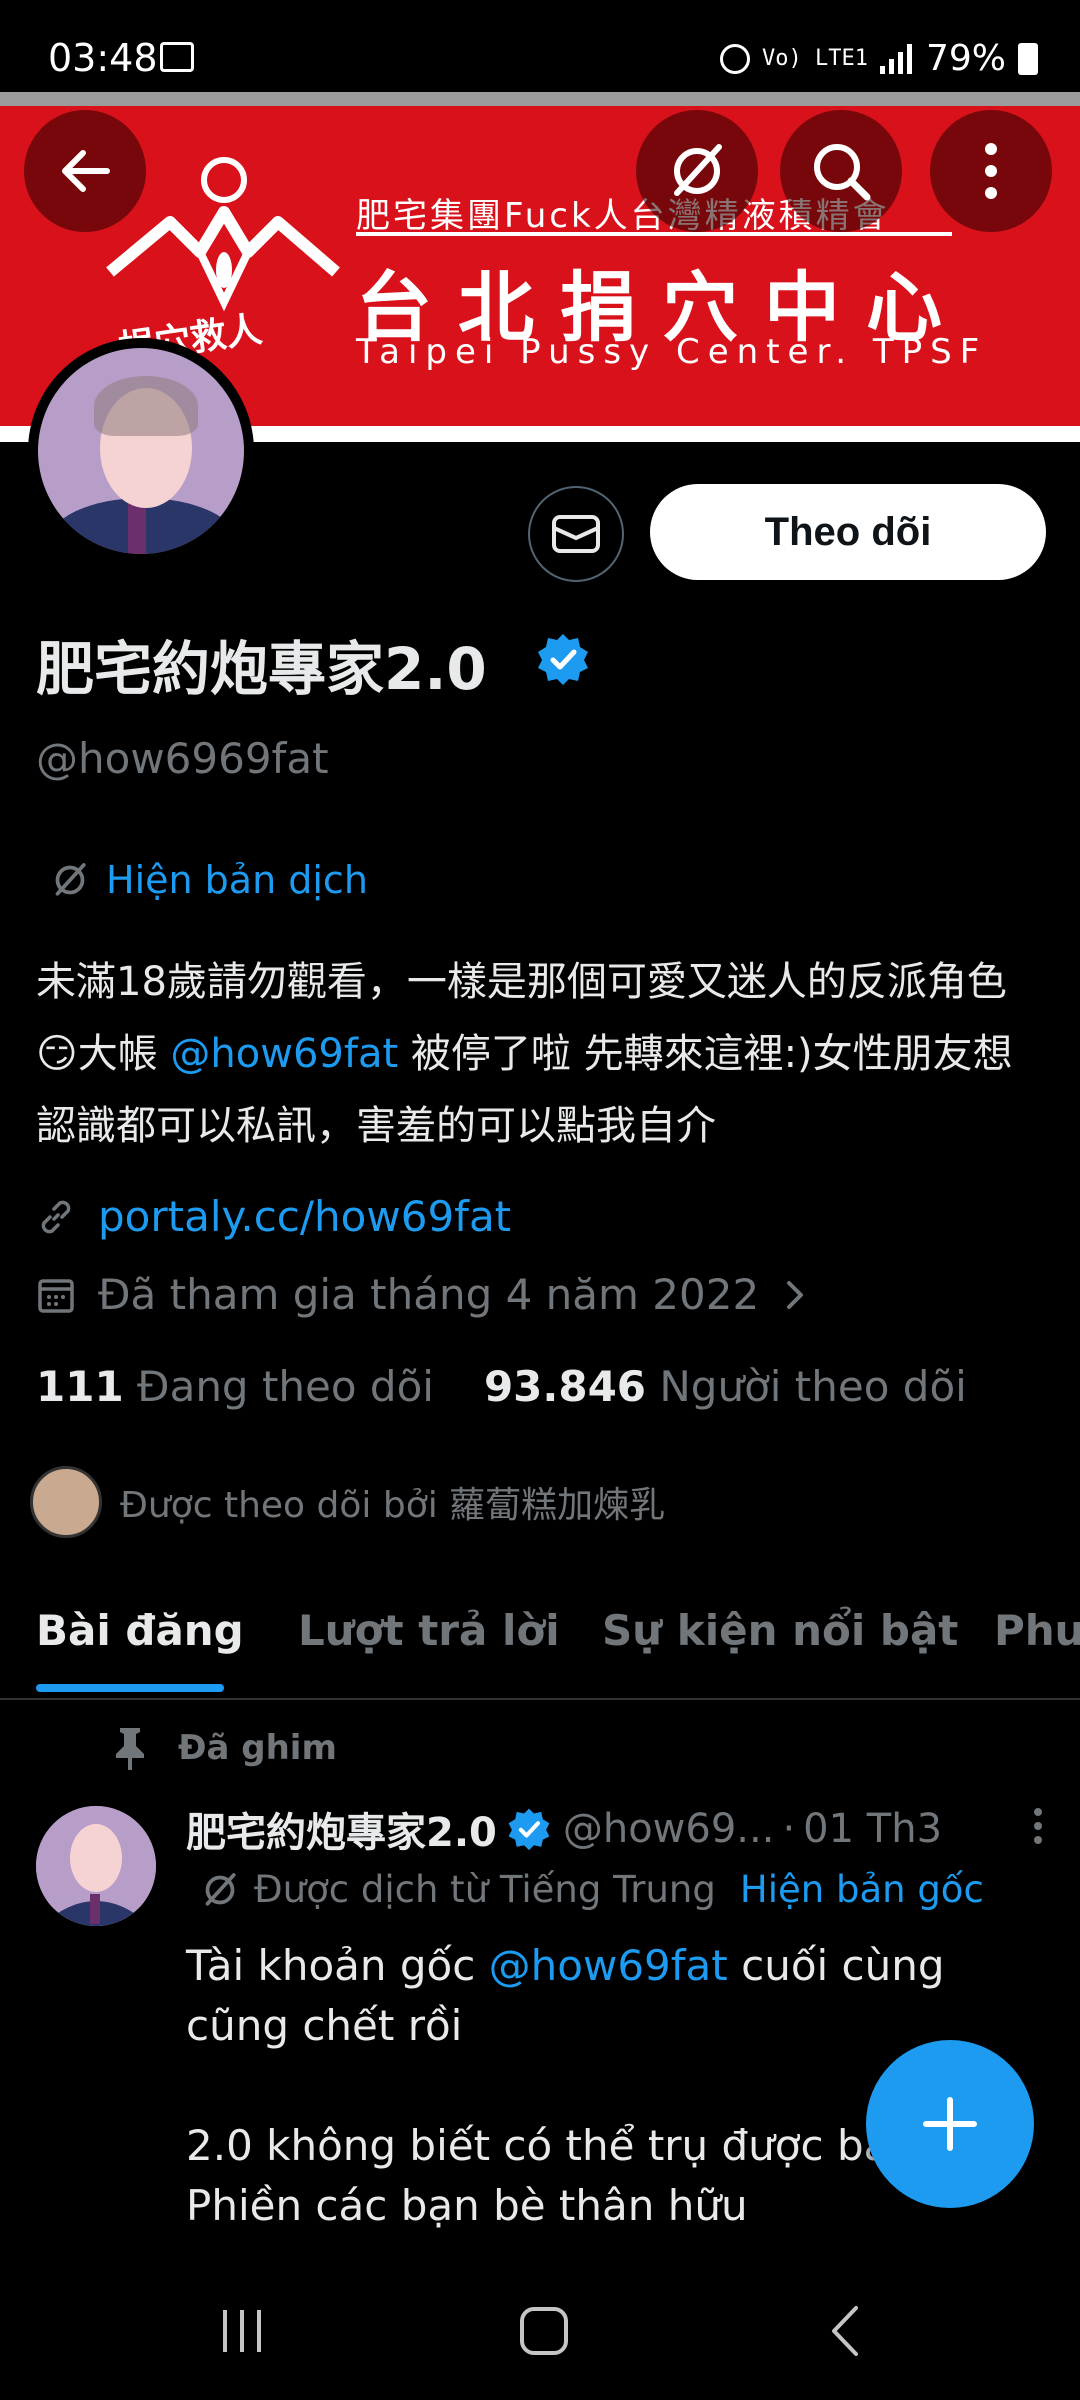 The height and width of the screenshot is (2400, 1080). Describe the element at coordinates (177, 57) in the screenshot. I see `gallery-notification-icon` at that location.